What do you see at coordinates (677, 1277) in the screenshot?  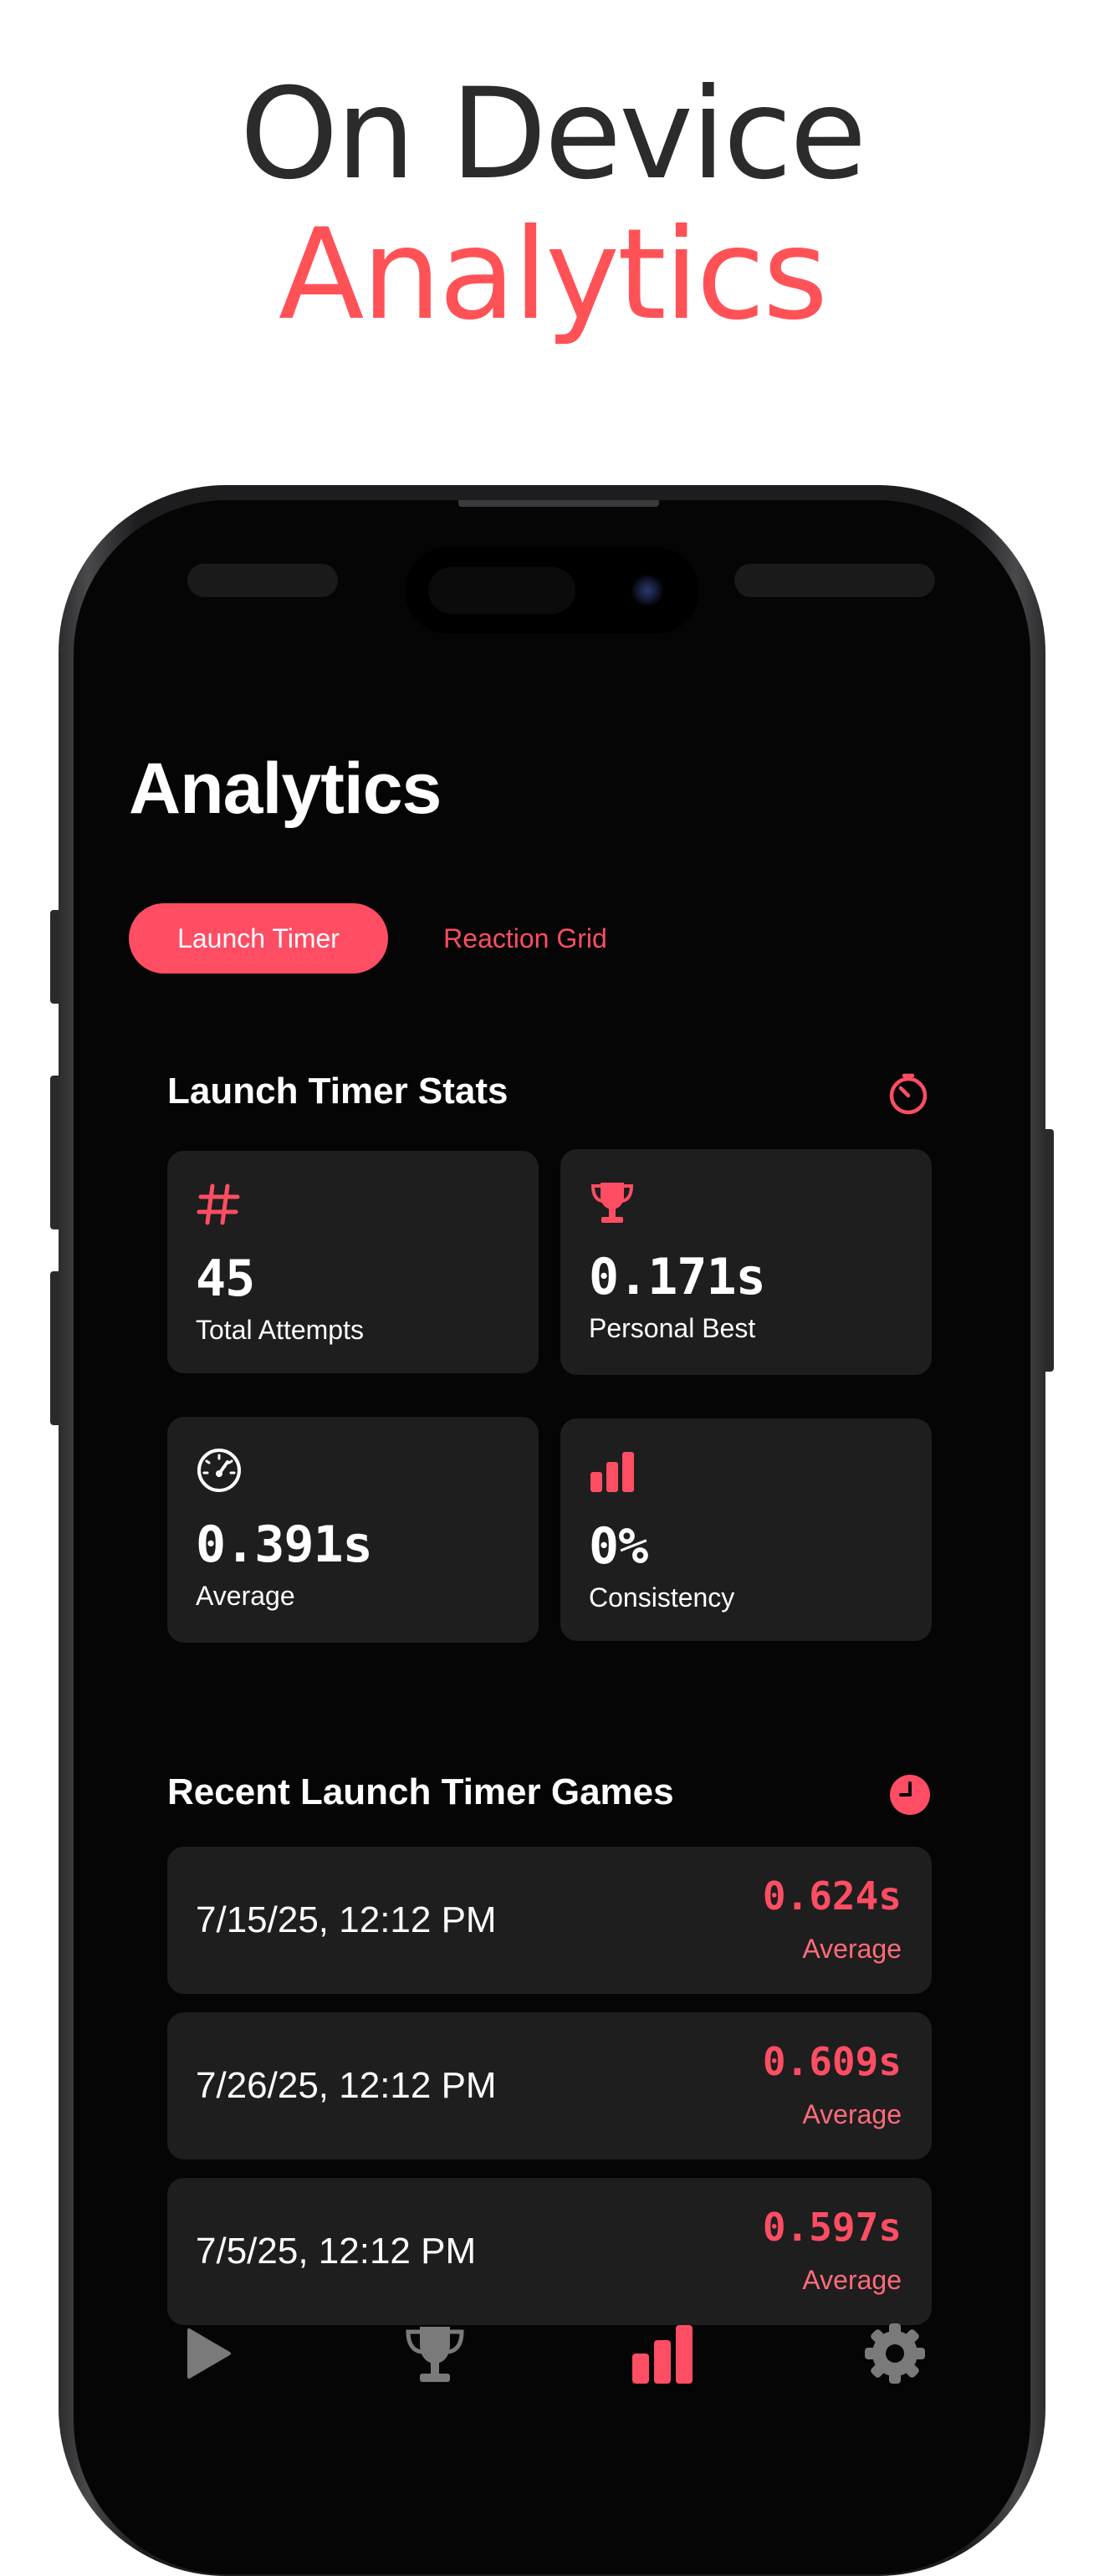 I see `stat-value: 0.171s` at bounding box center [677, 1277].